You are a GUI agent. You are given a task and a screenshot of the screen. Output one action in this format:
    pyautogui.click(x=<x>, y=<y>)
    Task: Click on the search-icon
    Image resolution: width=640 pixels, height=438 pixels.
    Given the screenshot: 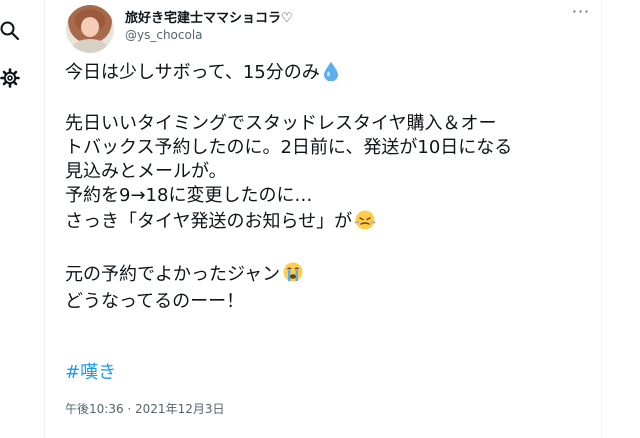 What is the action you would take?
    pyautogui.click(x=10, y=31)
    